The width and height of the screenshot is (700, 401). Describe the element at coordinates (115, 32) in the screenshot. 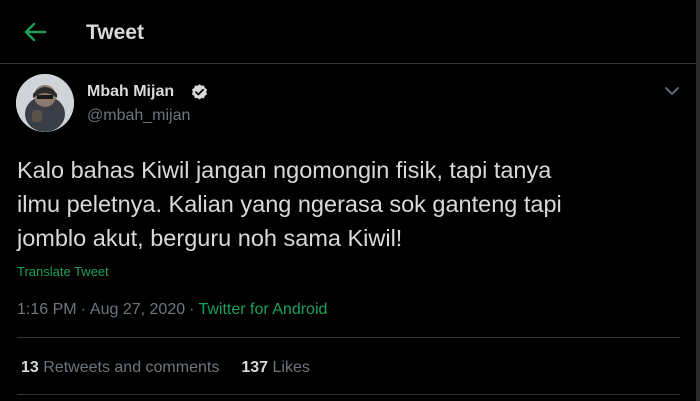

I see `page-title: Tweet` at that location.